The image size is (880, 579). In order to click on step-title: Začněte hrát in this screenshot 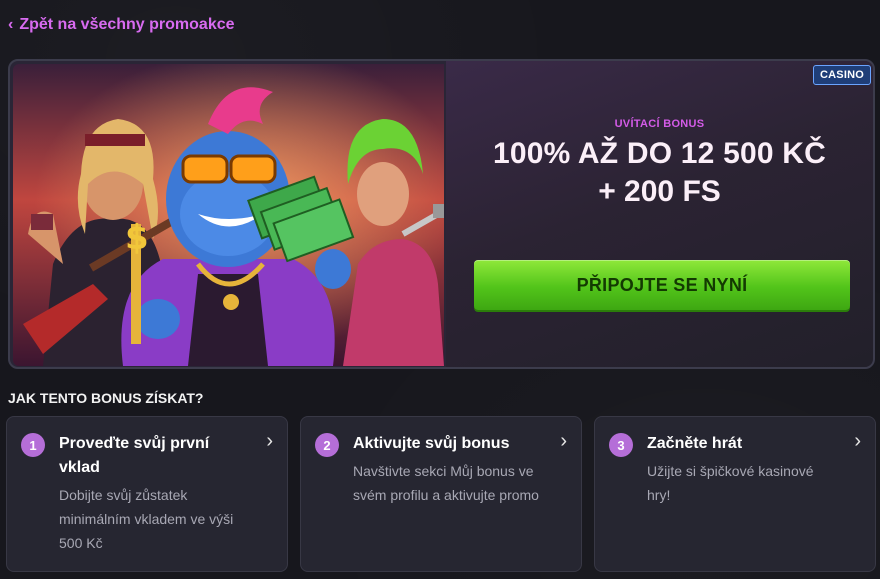, I will do `click(695, 443)`.